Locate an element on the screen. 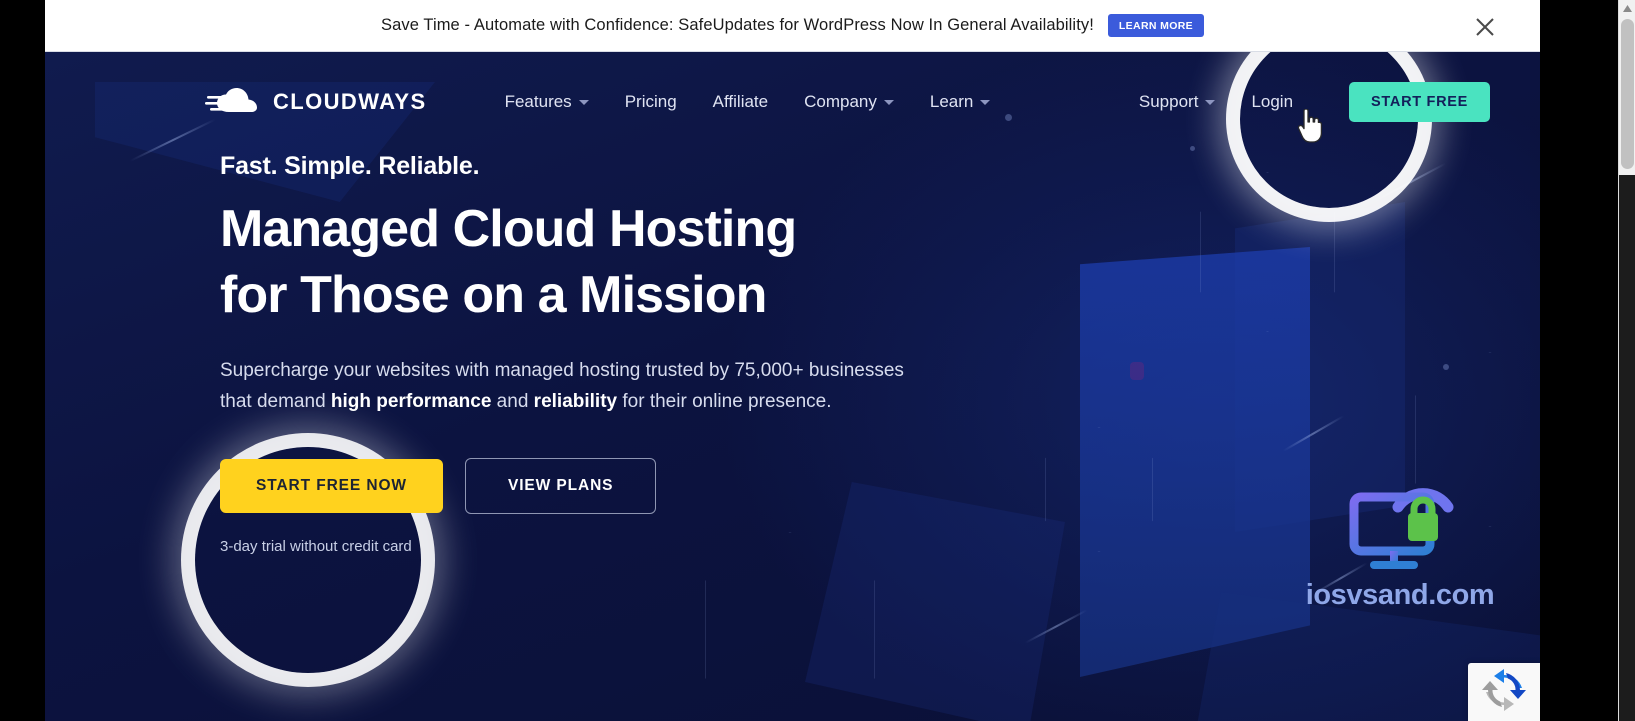 This screenshot has width=1635, height=721. nav-label: Pricing is located at coordinates (650, 101).